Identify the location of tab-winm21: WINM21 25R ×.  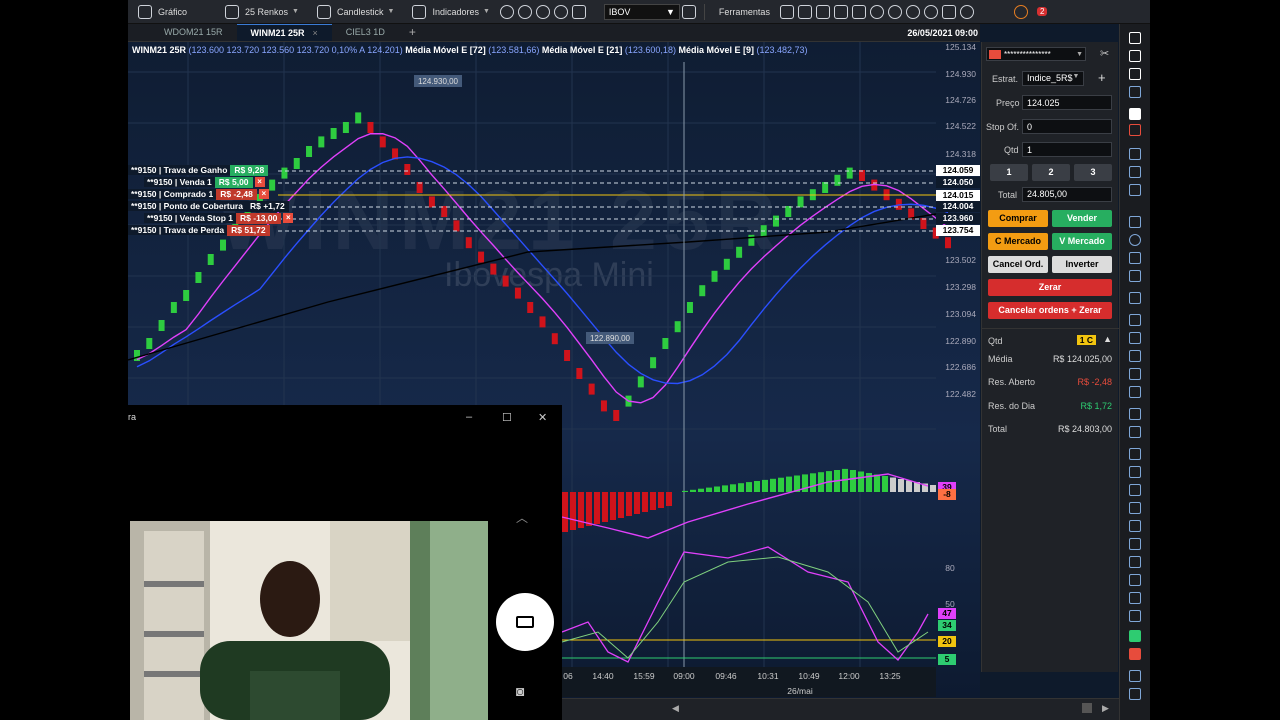
(284, 32).